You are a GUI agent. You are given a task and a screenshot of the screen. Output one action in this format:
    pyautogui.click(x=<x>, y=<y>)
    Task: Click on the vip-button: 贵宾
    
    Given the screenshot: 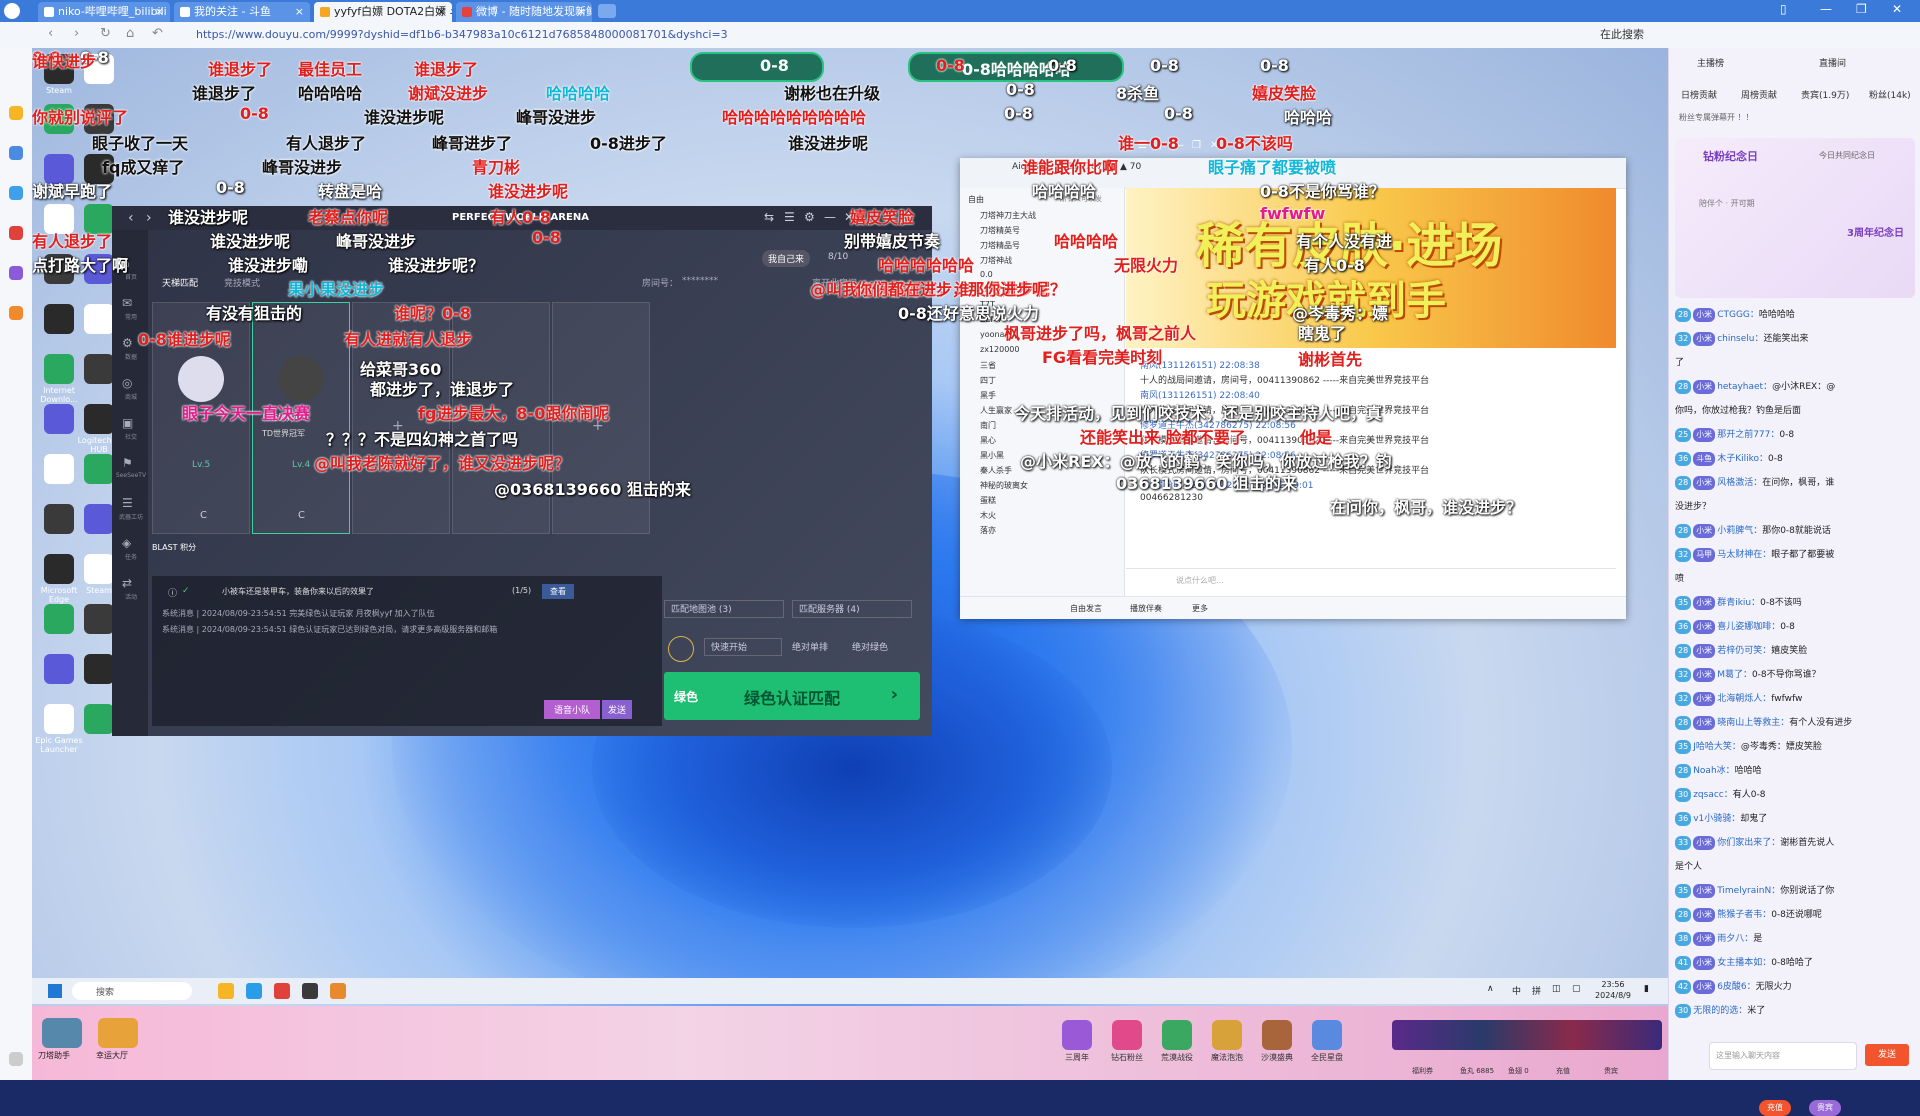 What is the action you would take?
    pyautogui.click(x=1825, y=1108)
    